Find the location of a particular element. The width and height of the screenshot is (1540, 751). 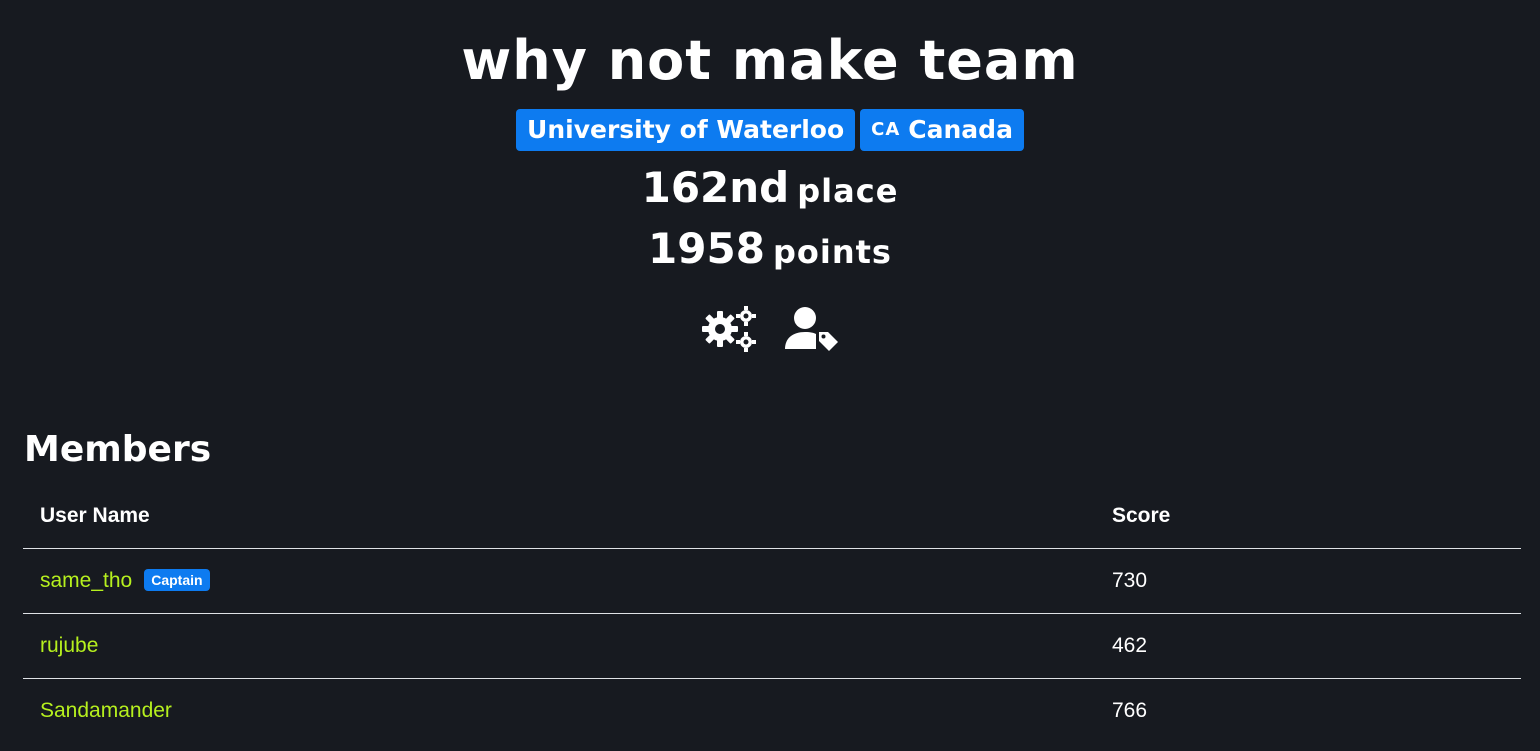

score-cell: 730 is located at coordinates (1308, 581).